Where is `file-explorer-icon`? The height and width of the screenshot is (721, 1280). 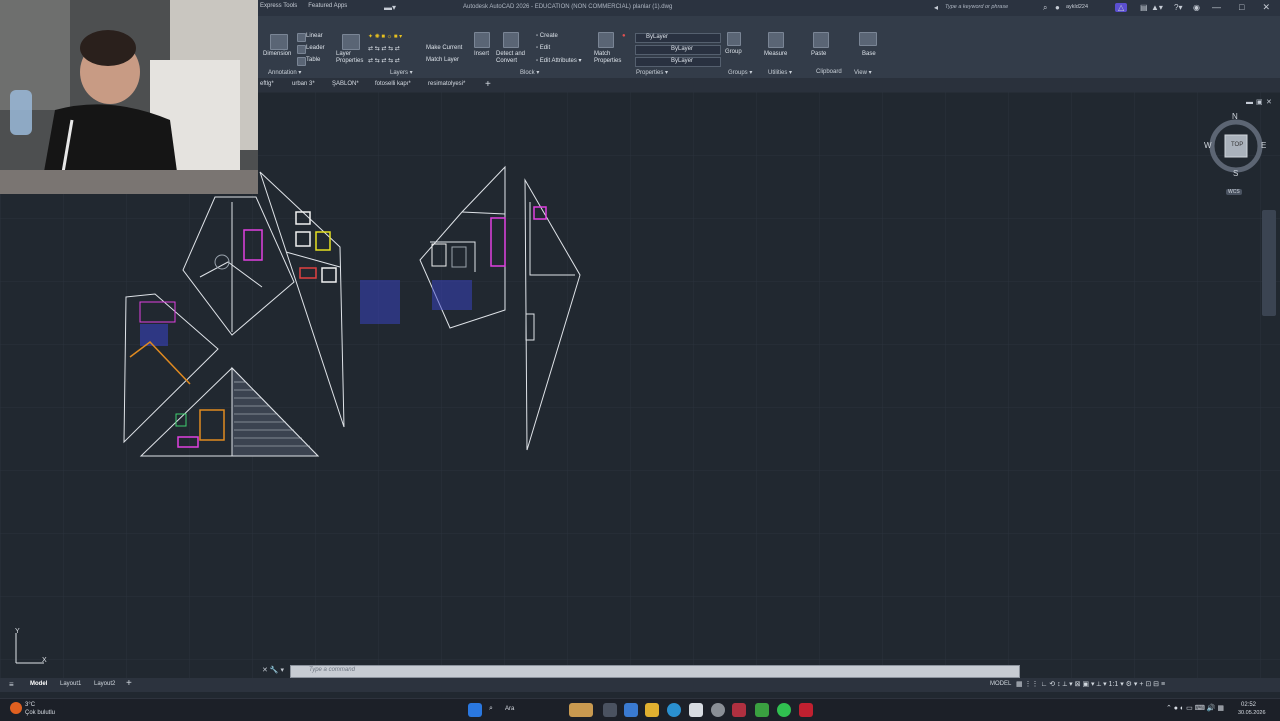
file-explorer-icon is located at coordinates (652, 710).